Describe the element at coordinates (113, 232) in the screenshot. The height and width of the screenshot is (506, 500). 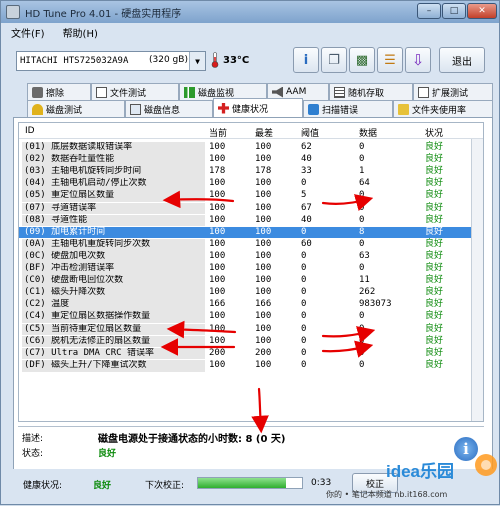
I see `attribute-name: (09) 加电累计时间` at that location.